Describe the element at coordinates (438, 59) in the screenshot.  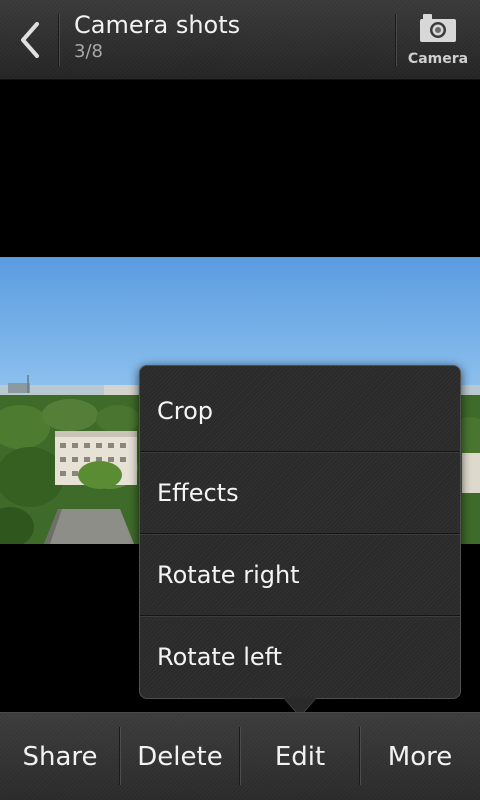
I see `camera-label: Camera` at that location.